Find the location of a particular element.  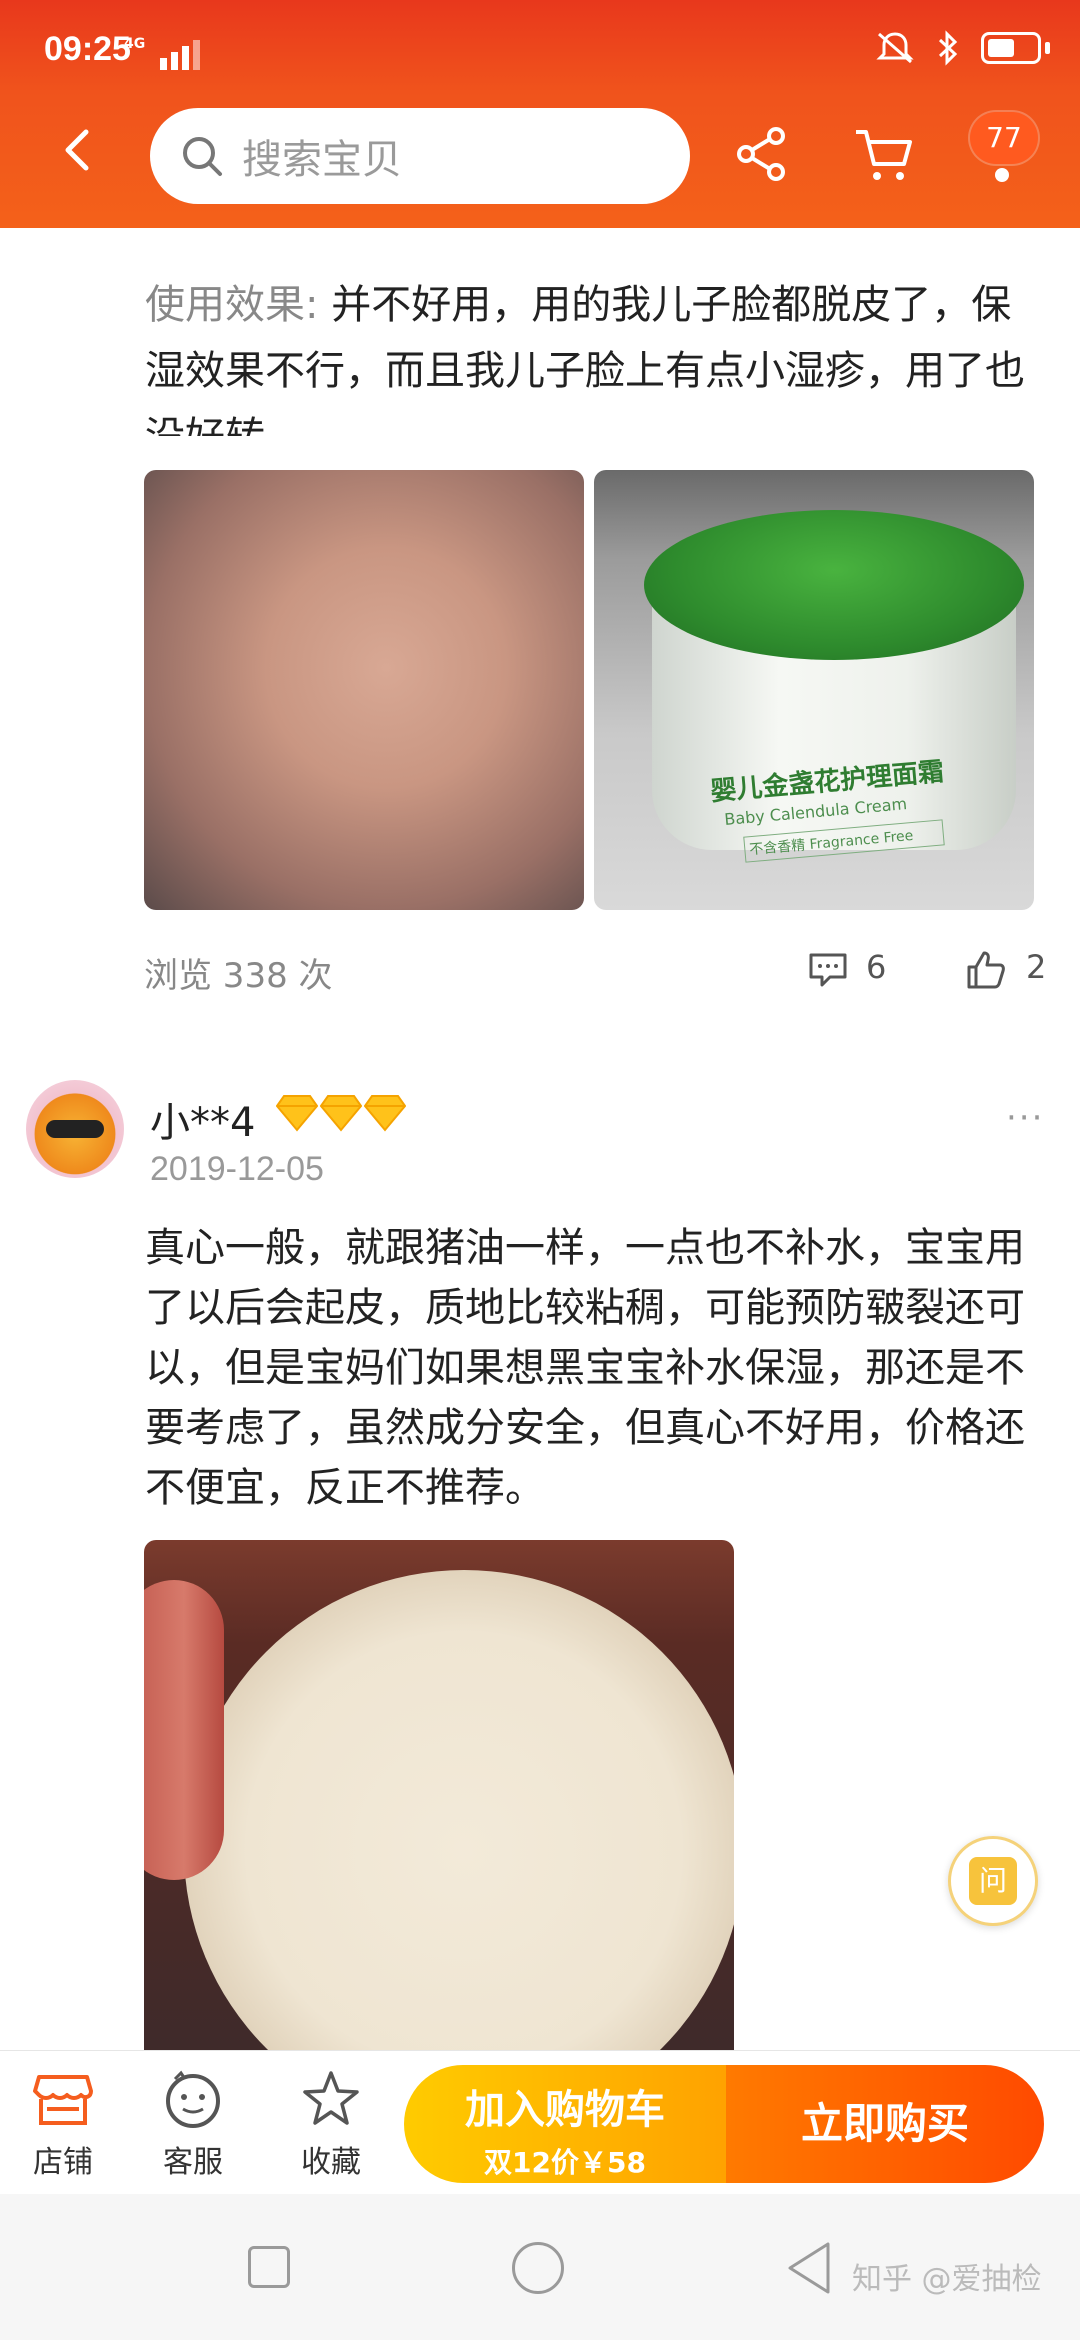

review-label: 使用效果: is located at coordinates (232, 305).